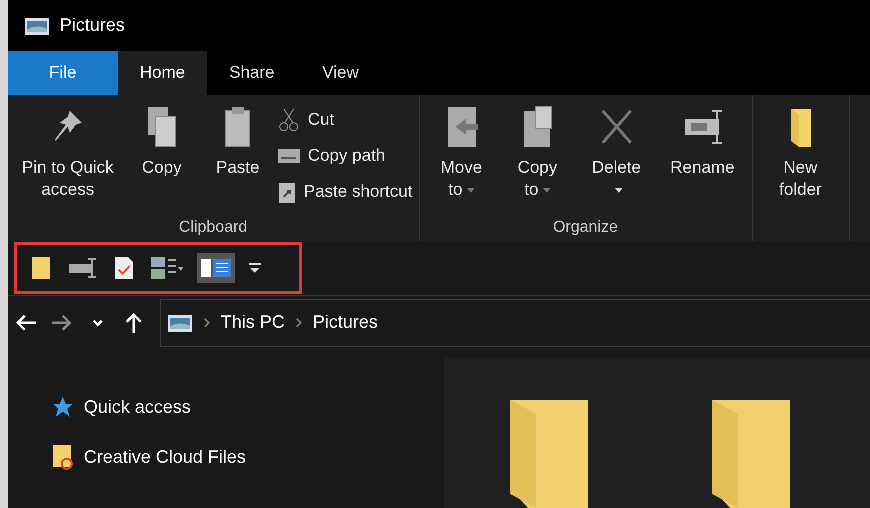 The height and width of the screenshot is (508, 870). What do you see at coordinates (63, 407) in the screenshot?
I see `star-icon` at bounding box center [63, 407].